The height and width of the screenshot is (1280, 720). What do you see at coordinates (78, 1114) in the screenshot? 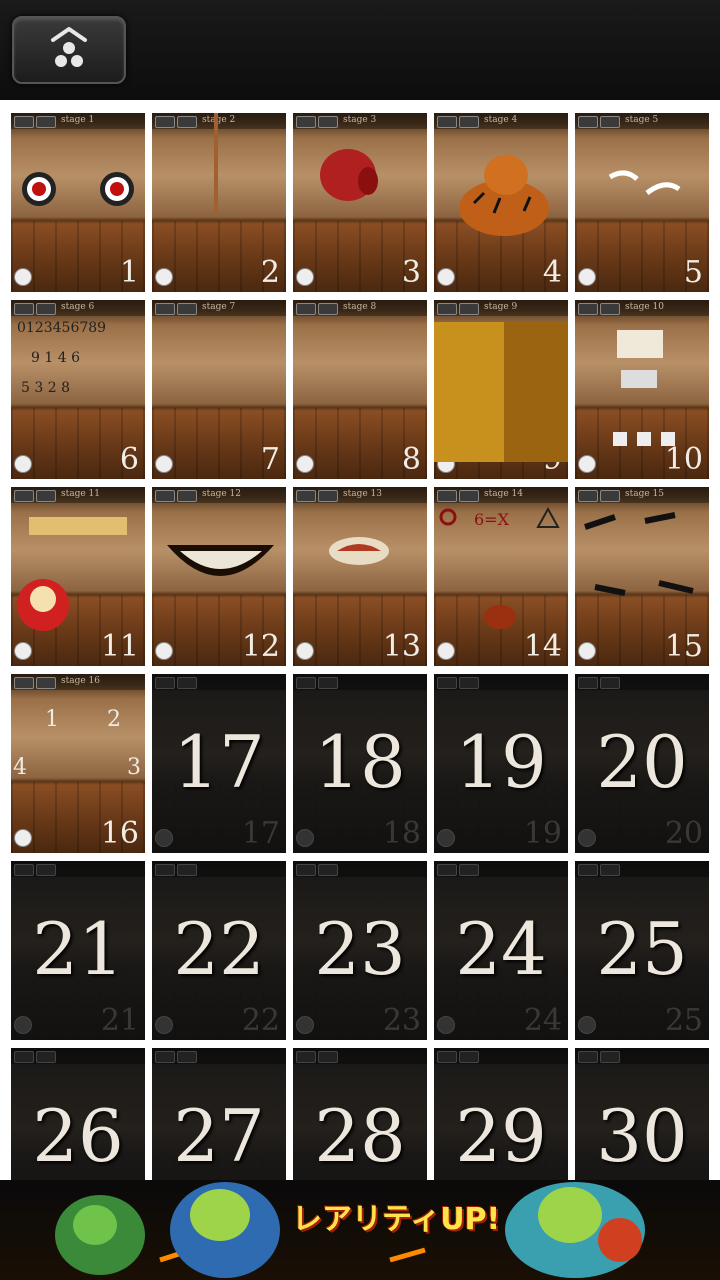
I see `stage-tile: 2626` at bounding box center [78, 1114].